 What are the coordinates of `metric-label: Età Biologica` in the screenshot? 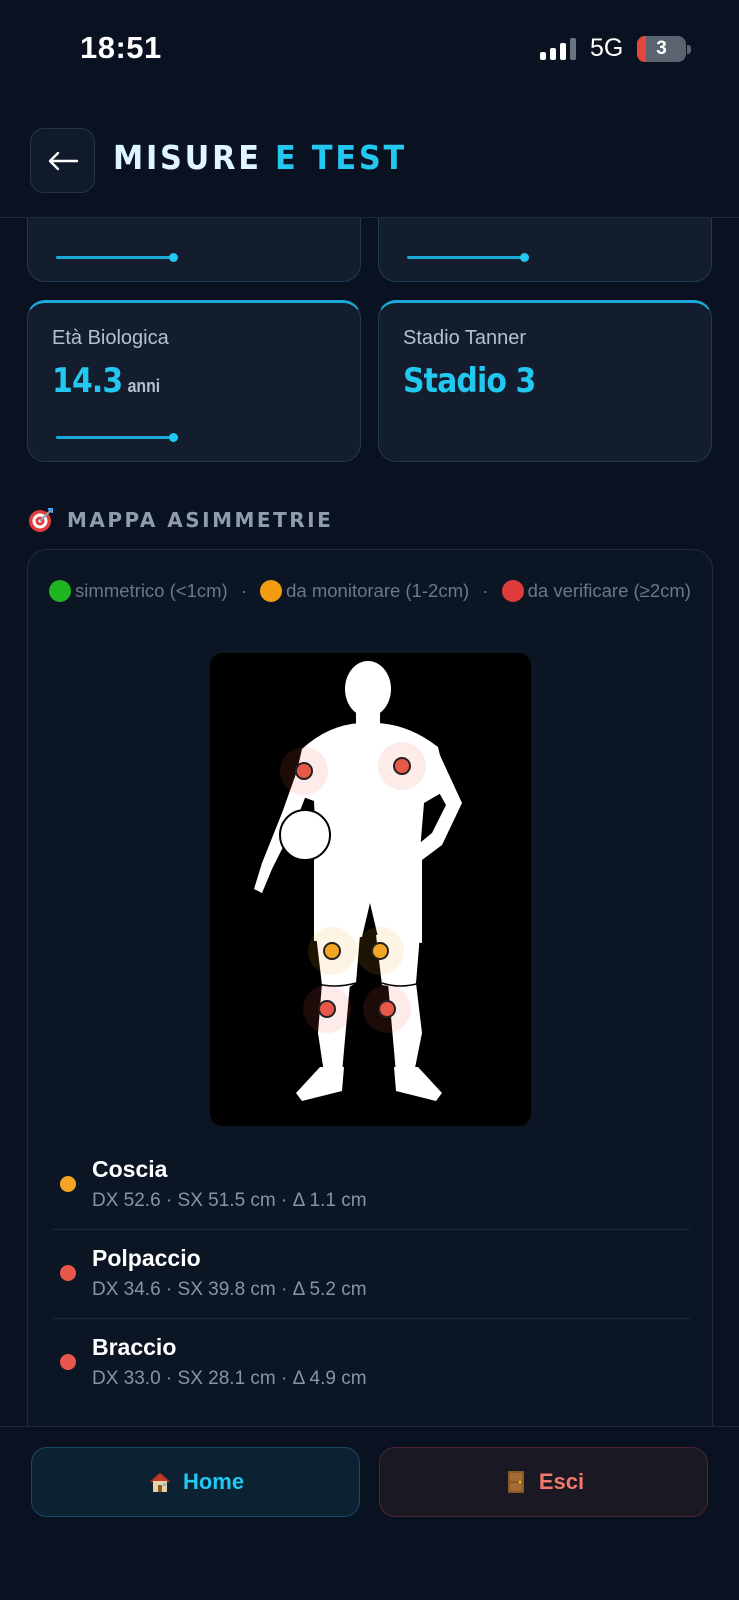 It's located at (110, 338).